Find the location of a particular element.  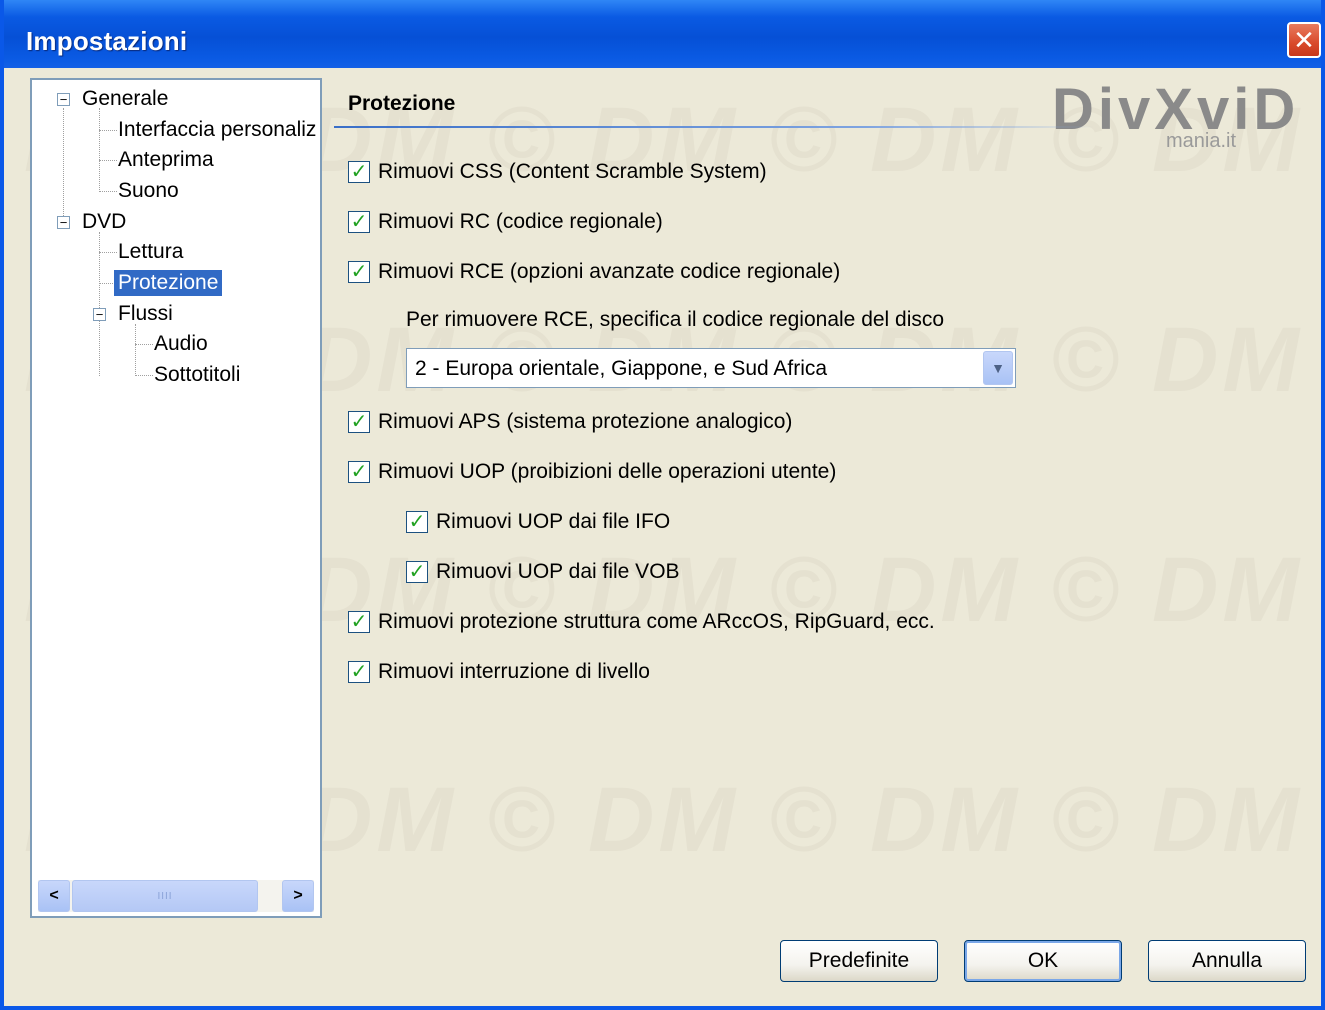

option-label: Rimuovi RC (codice regionale) is located at coordinates (520, 221).